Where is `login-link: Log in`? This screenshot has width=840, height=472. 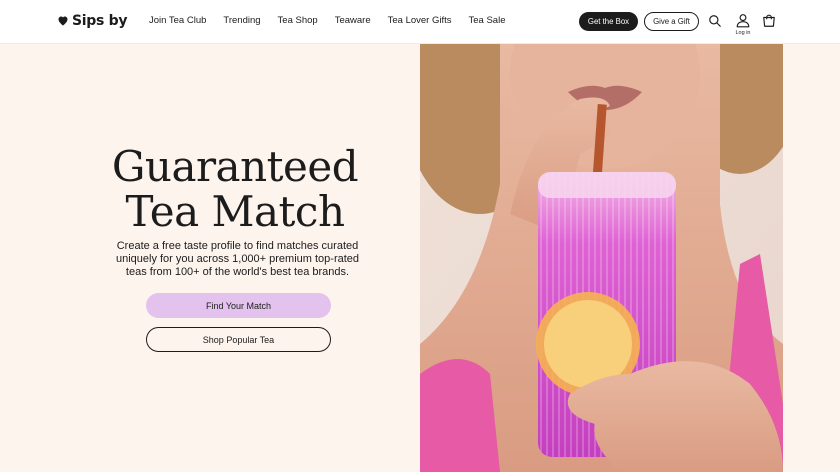 login-link: Log in is located at coordinates (743, 26).